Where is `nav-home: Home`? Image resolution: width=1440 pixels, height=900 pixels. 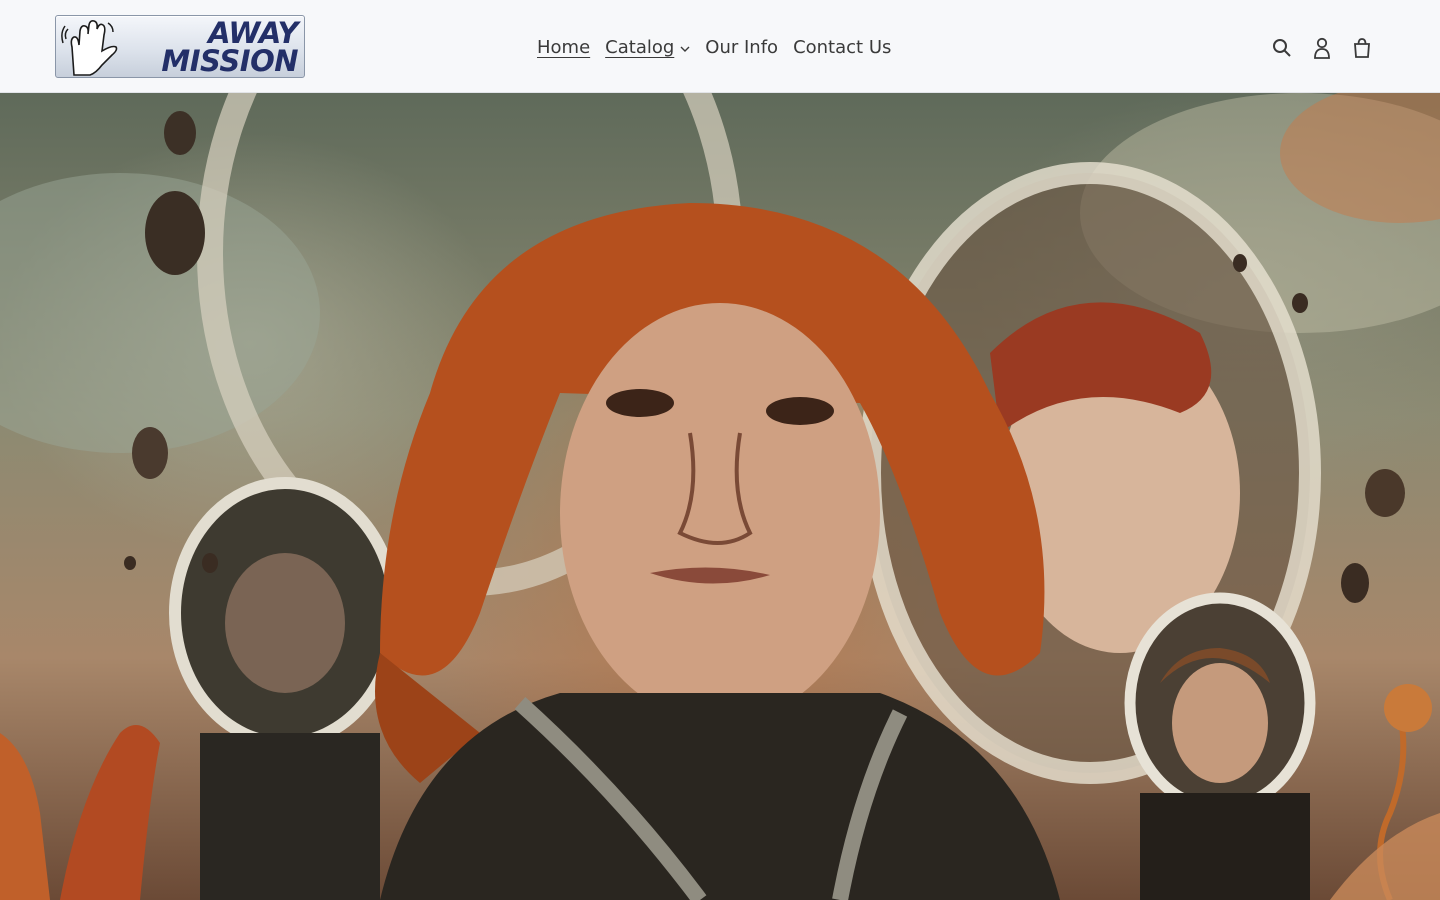
nav-home: Home is located at coordinates (563, 47).